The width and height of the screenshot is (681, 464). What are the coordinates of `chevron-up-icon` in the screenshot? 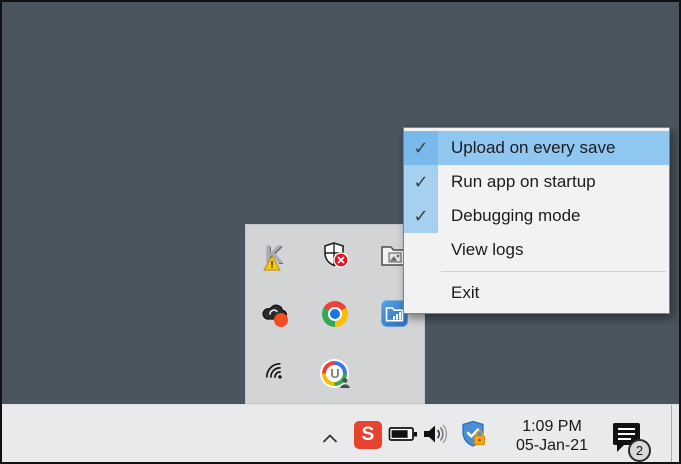 It's located at (330, 438).